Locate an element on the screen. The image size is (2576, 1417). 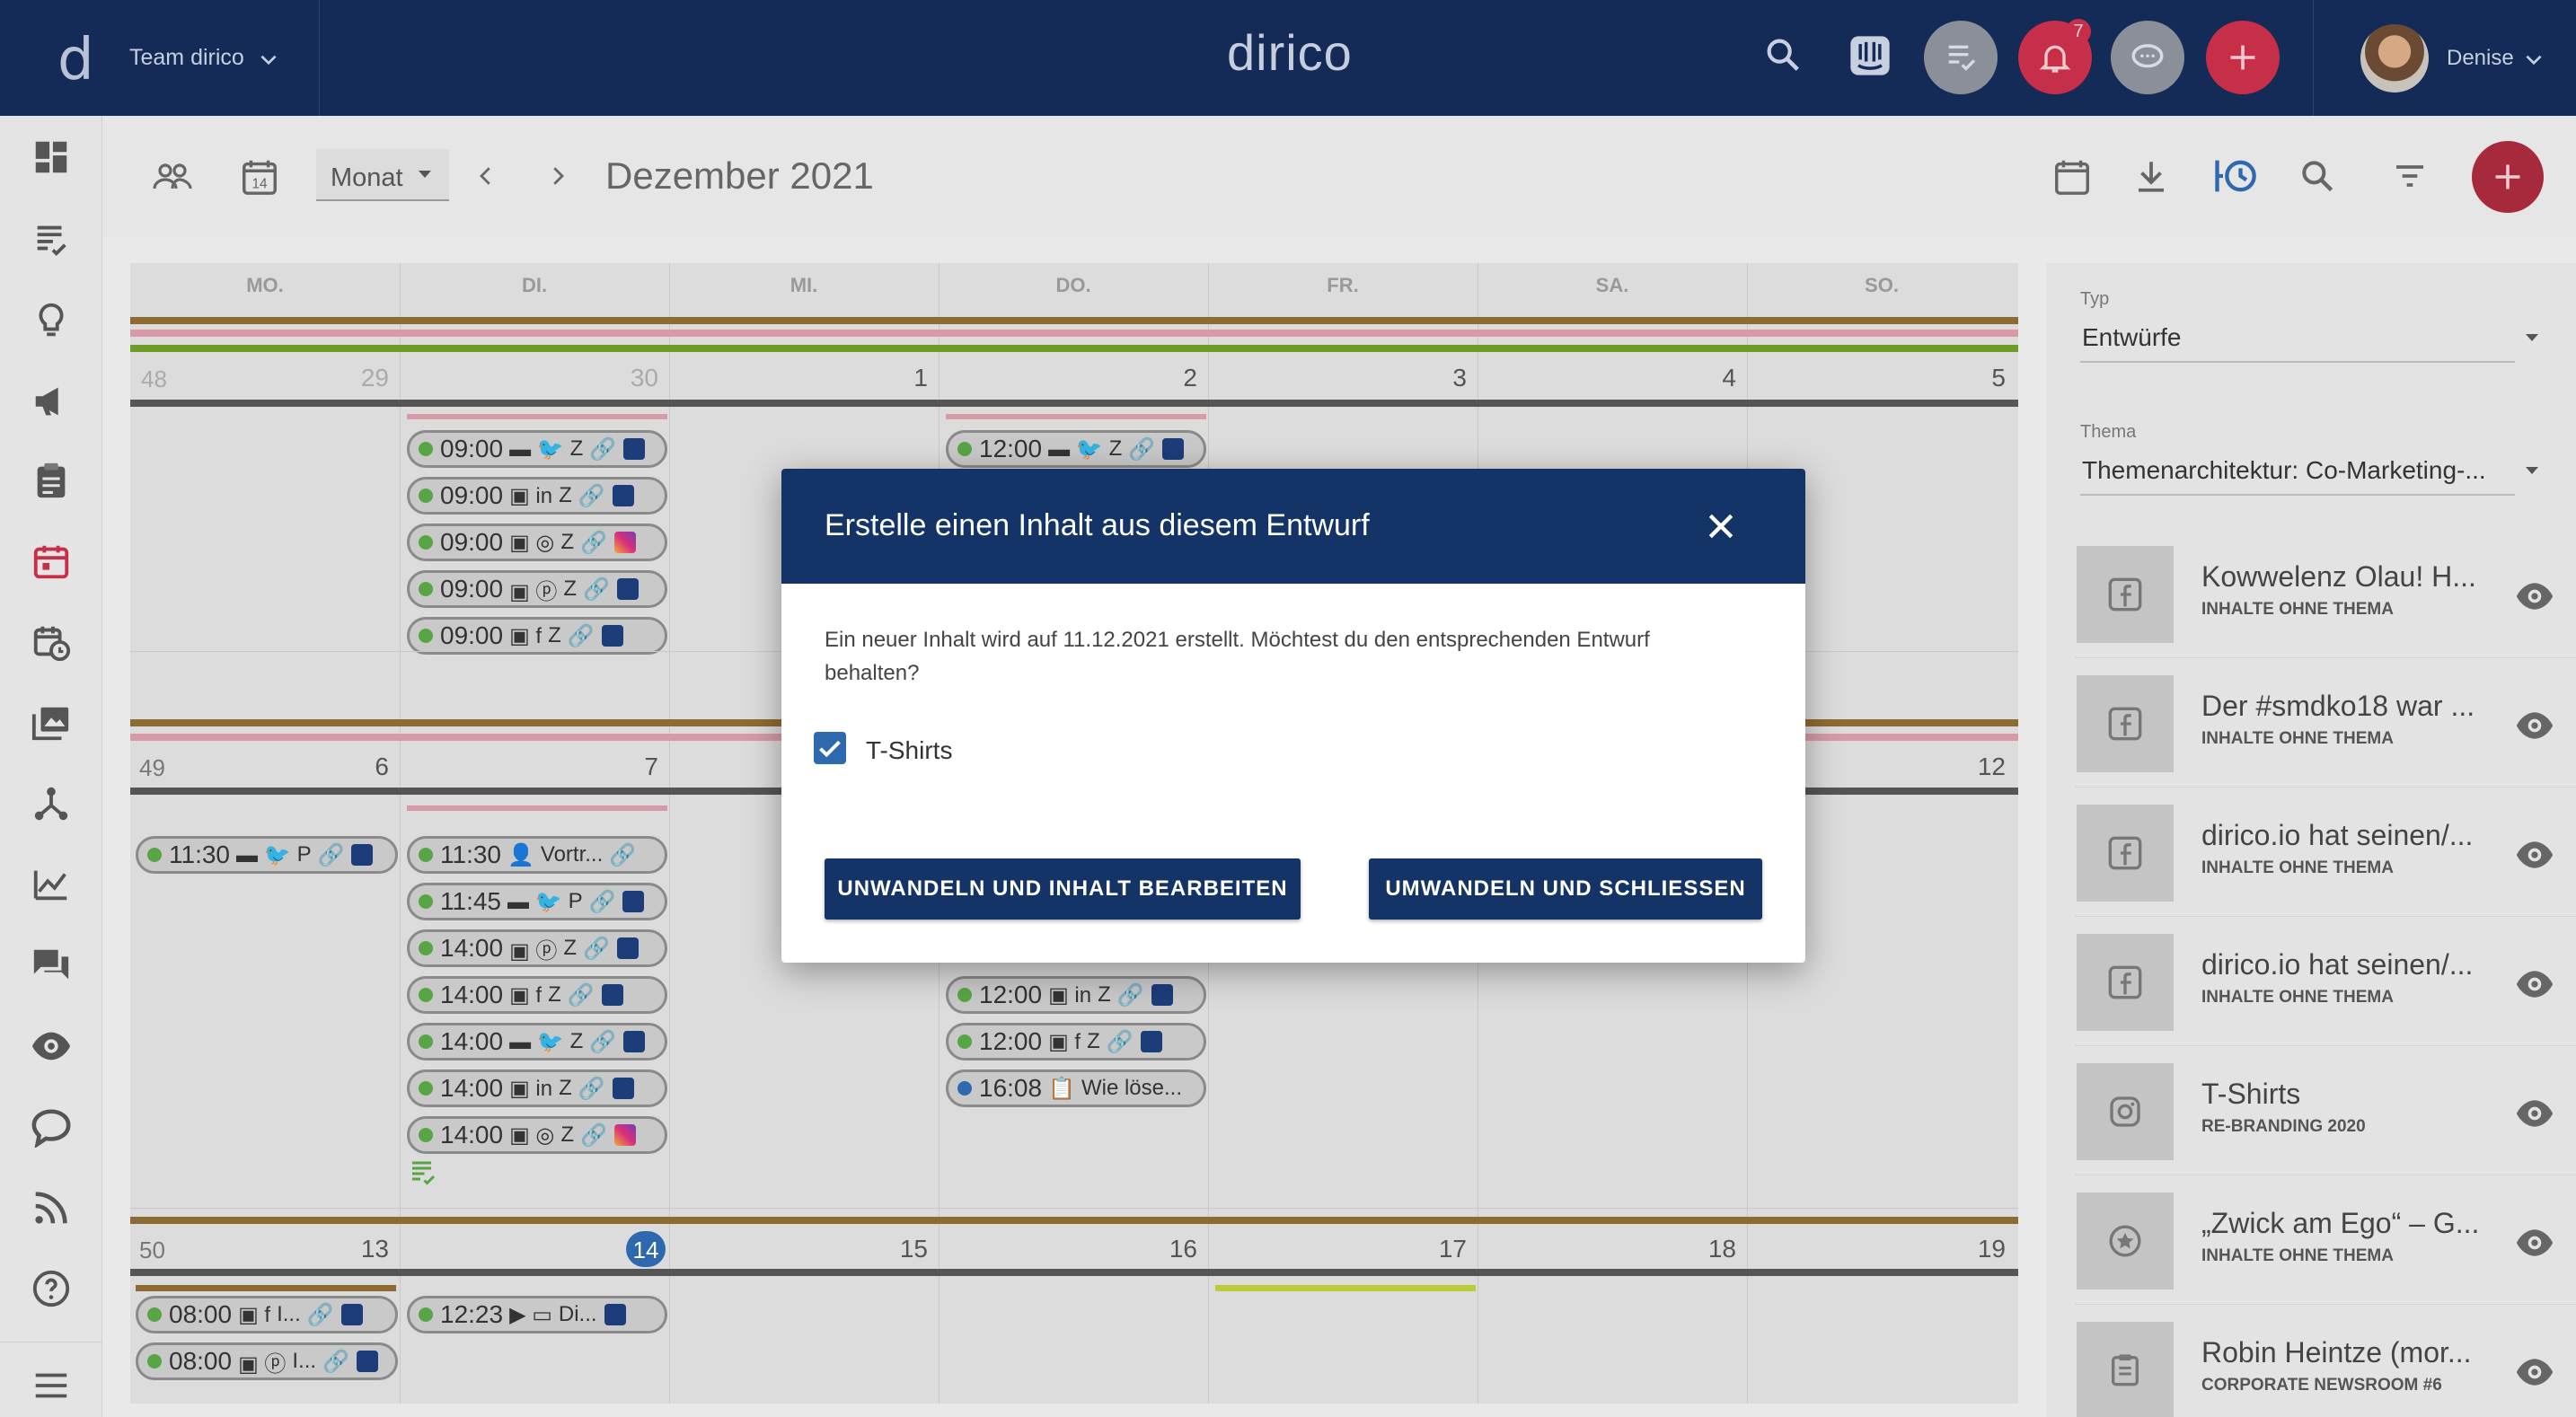
dialog-title: Erstelle einen Inhalt aus diesem Entwurf is located at coordinates (1097, 525).